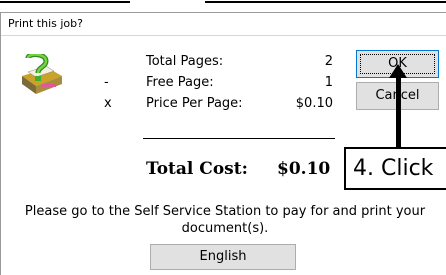  I want to click on dialog-title: Print this job?, so click(45, 23).